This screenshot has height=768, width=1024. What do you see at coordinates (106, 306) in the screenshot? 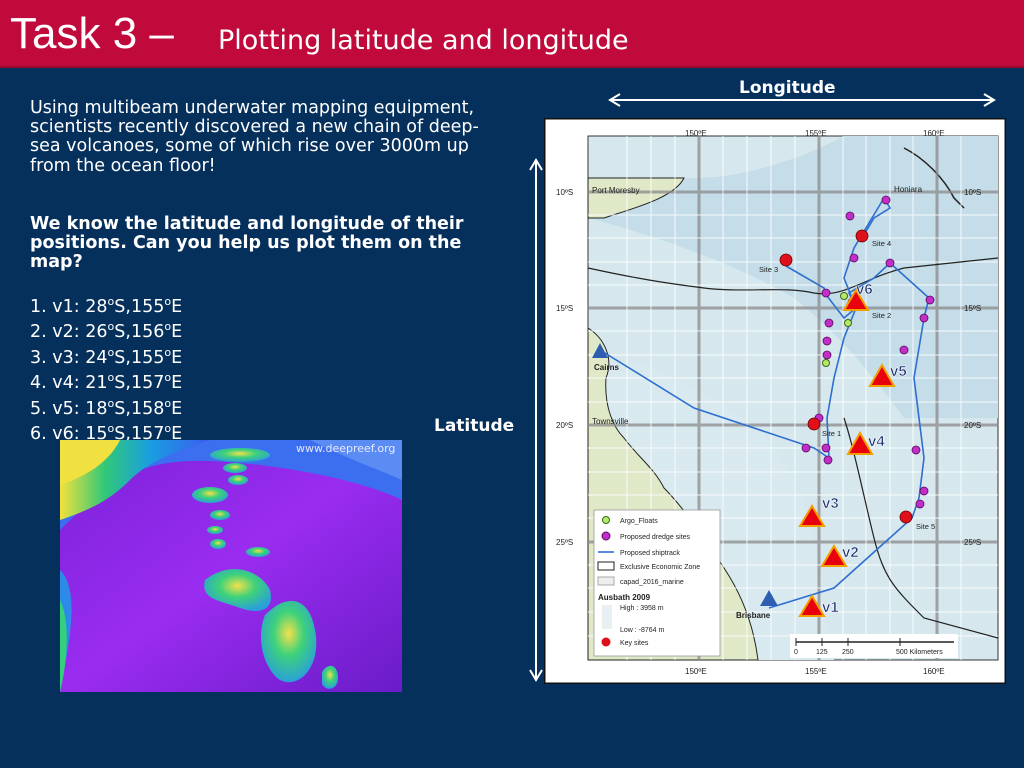
I see `volcano-list-item: 1. v1: 28oS,155oE` at bounding box center [106, 306].